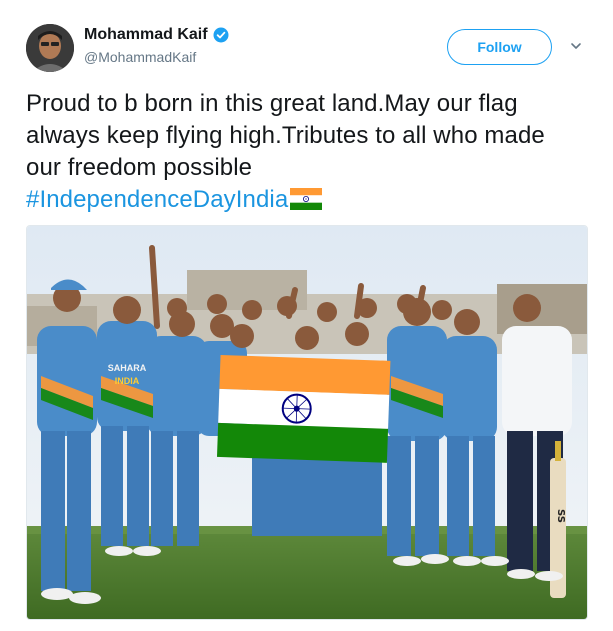 Image resolution: width=613 pixels, height=631 pixels. Describe the element at coordinates (221, 35) in the screenshot. I see `verified-badge-icon` at that location.